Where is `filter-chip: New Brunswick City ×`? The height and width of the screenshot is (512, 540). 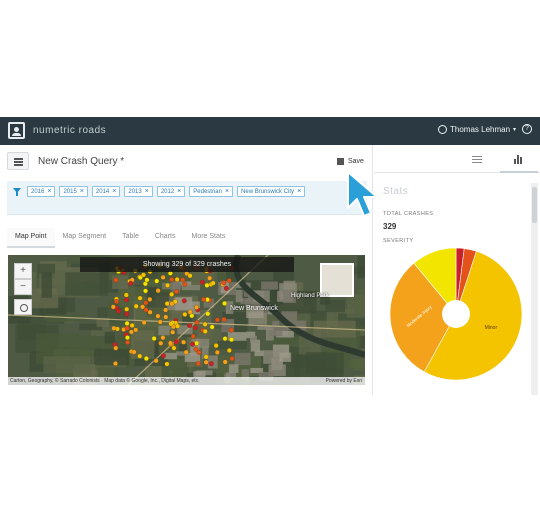
filter-chip: New Brunswick City × is located at coordinates (271, 191).